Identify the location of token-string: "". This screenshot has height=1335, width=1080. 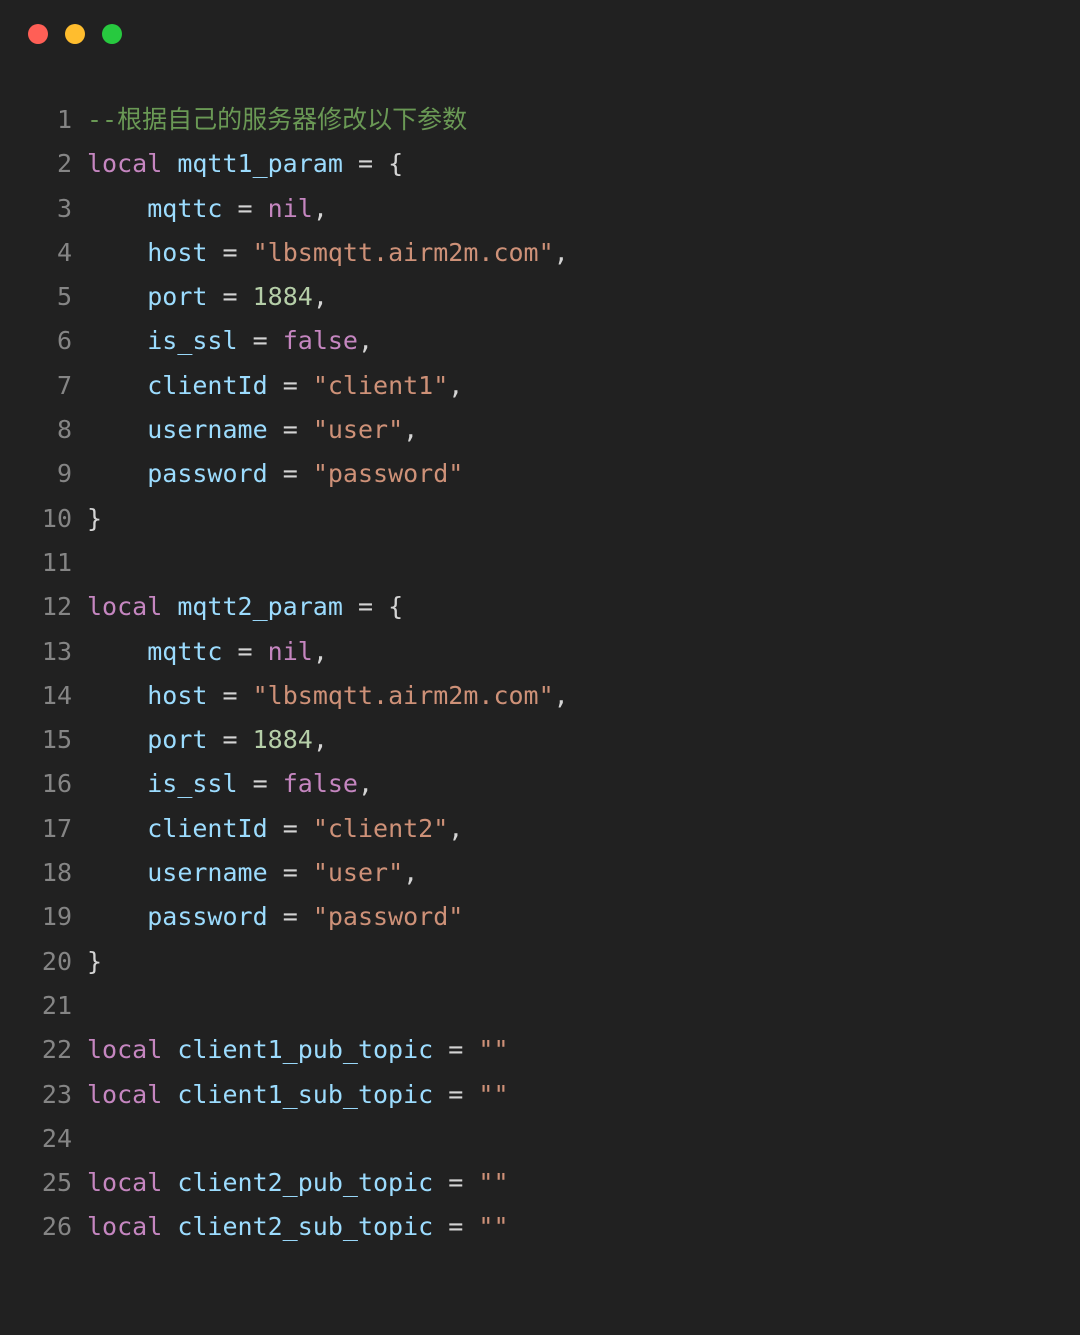
(493, 1050).